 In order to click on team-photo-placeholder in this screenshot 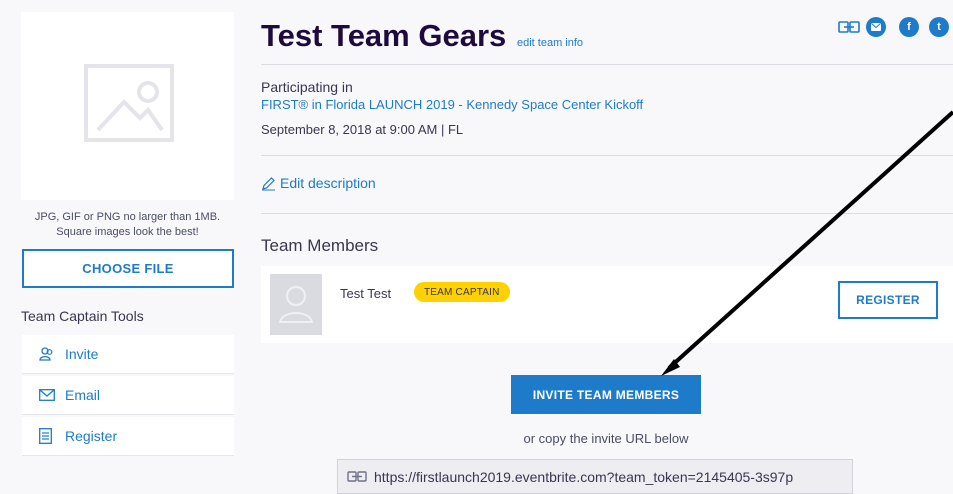, I will do `click(127, 106)`.